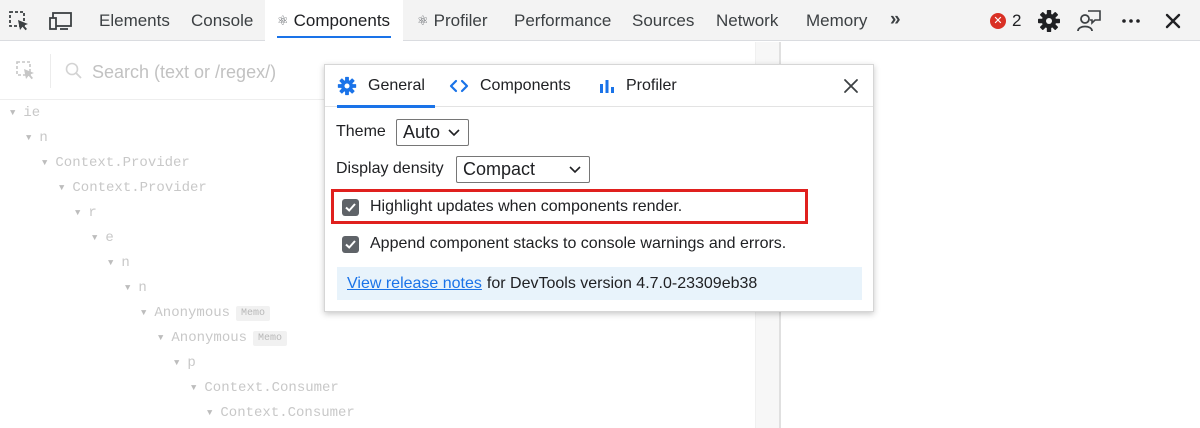 This screenshot has height=428, width=1200. Describe the element at coordinates (663, 20) in the screenshot. I see `tab-sources: Sources` at that location.